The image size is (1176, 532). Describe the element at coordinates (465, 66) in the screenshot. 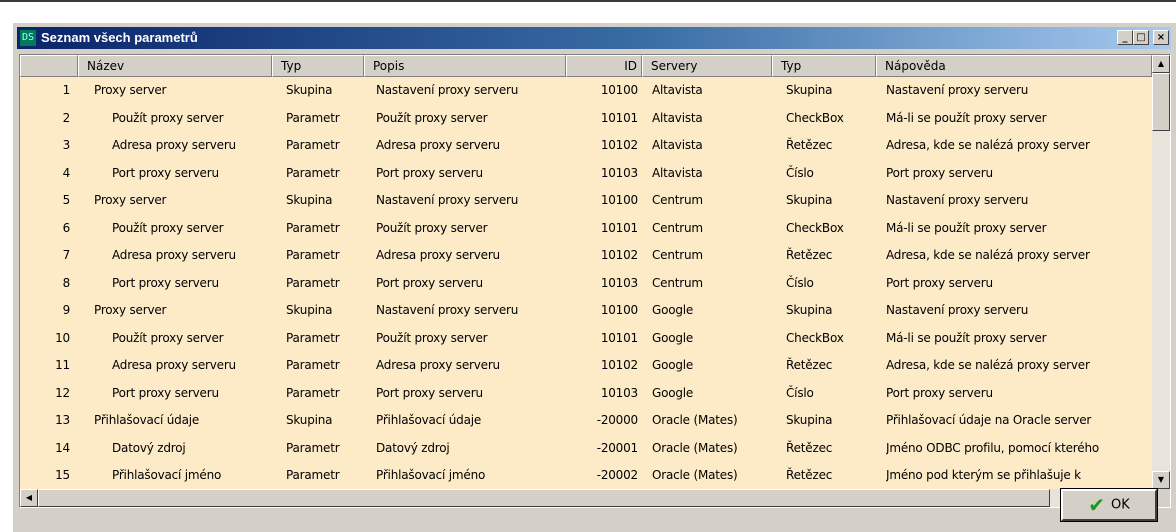

I see `col-header-description: Popis` at that location.